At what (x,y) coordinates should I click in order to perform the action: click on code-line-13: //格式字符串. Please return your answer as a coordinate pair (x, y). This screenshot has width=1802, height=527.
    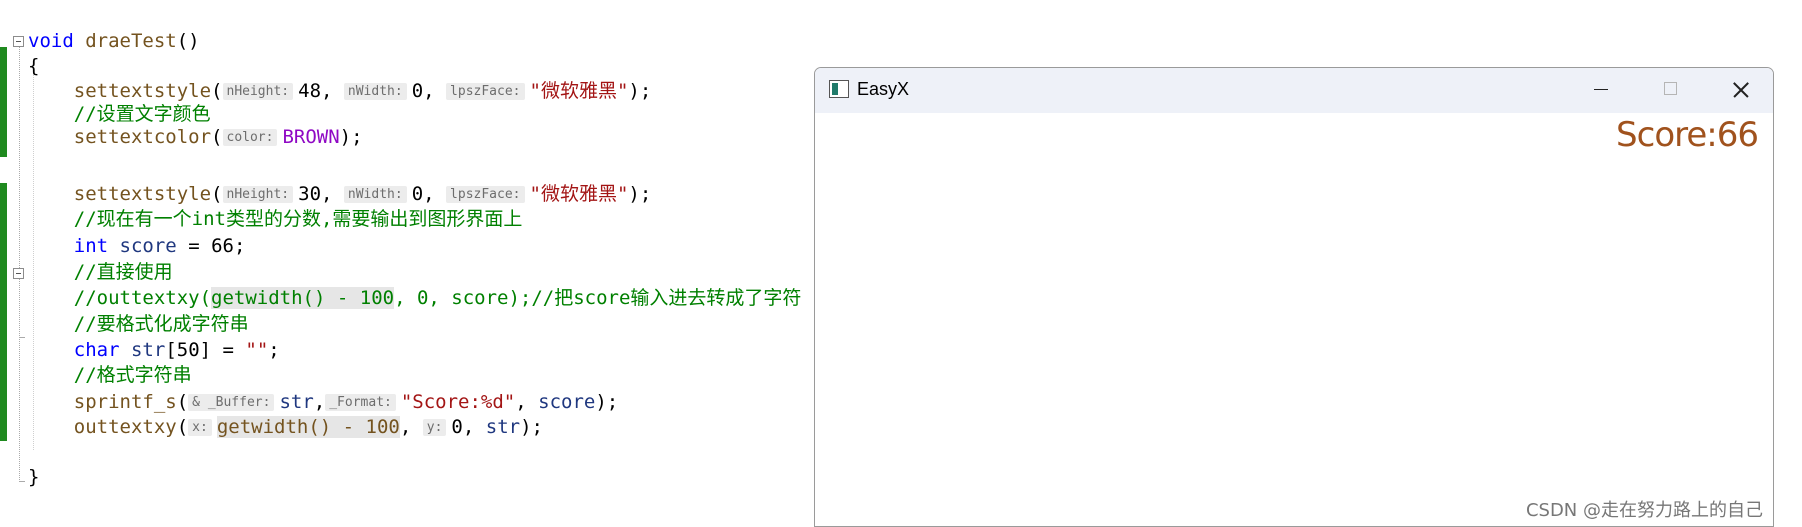
    Looking at the image, I should click on (110, 375).